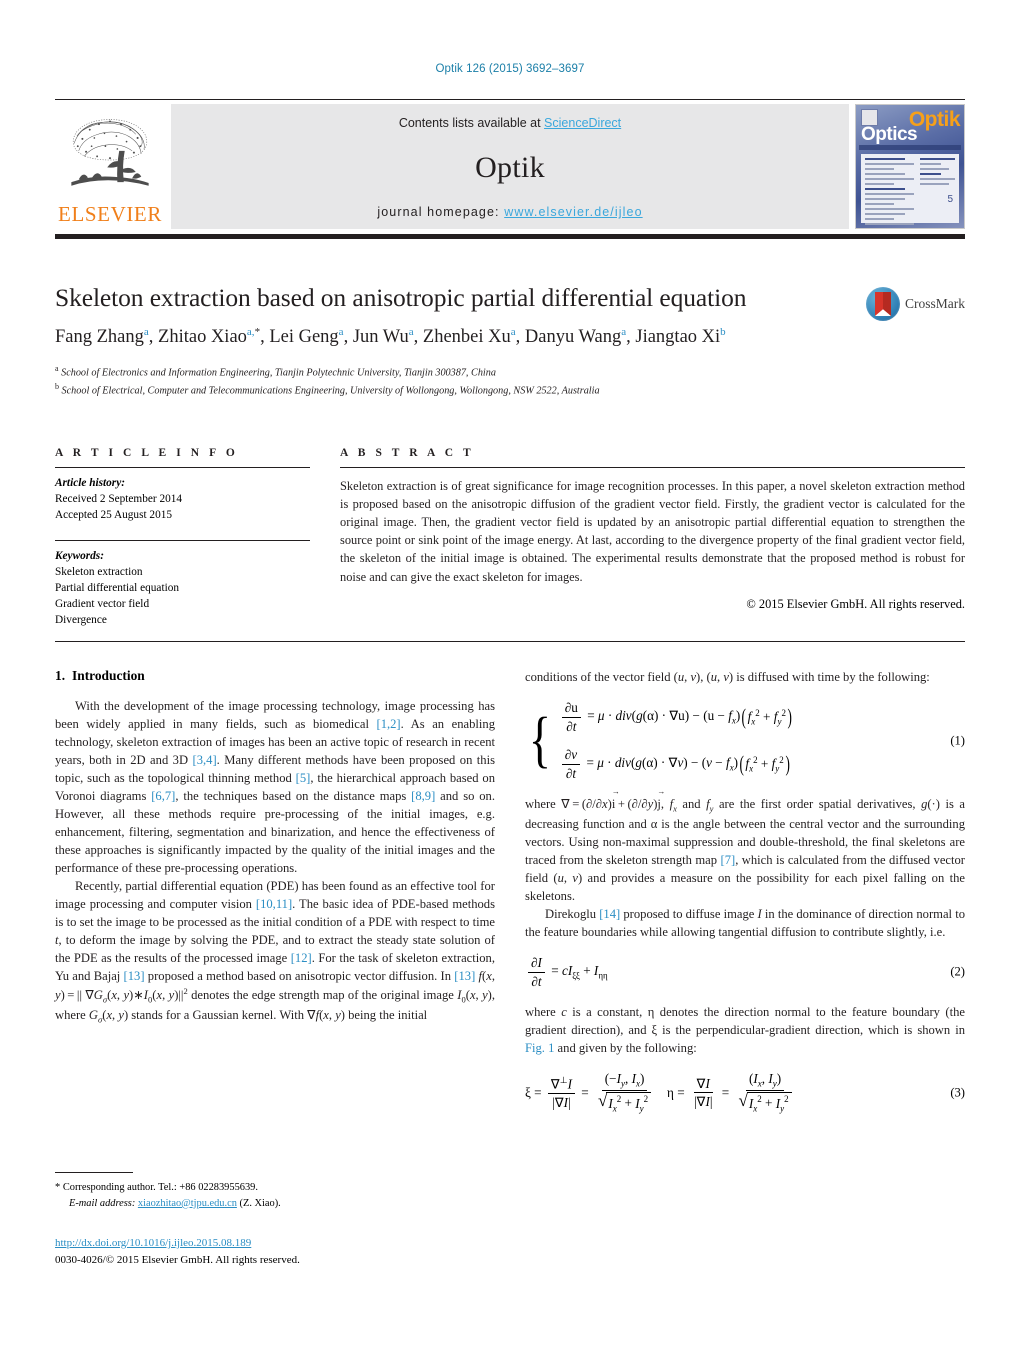 The image size is (1020, 1351). Describe the element at coordinates (510, 99) in the screenshot. I see `masthead-top-rule` at that location.